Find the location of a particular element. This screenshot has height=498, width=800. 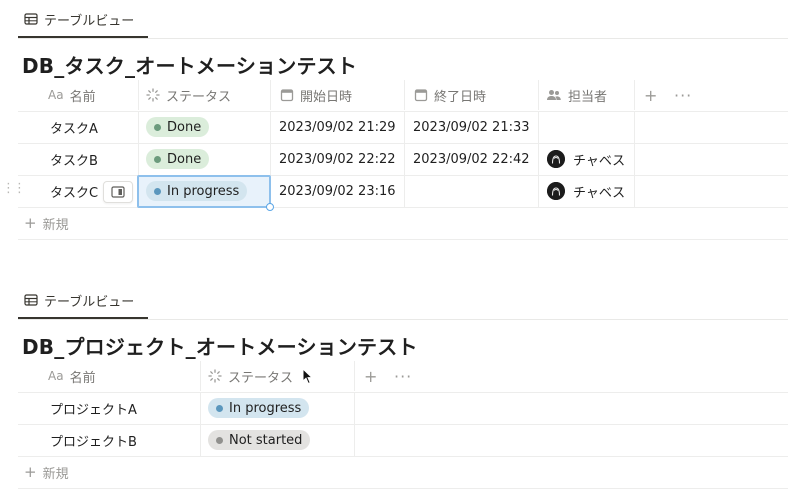

database-title: DB_タスク_オートメーションテスト is located at coordinates (190, 66).